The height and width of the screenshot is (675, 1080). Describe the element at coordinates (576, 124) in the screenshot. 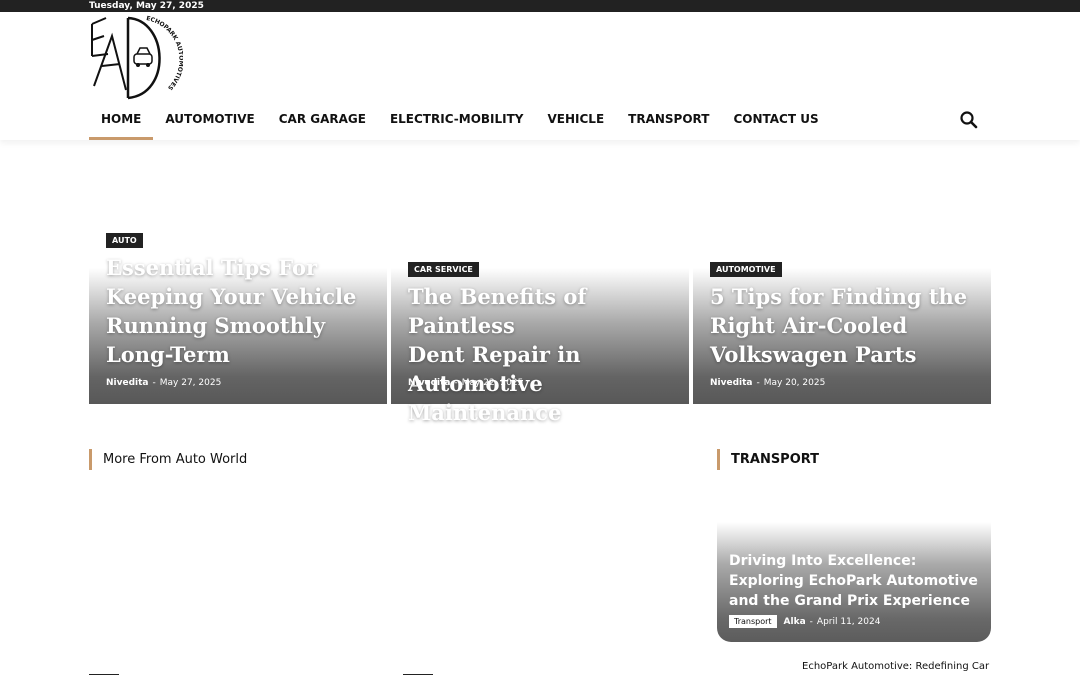

I see `nav-item-vehicle: VEHICLE` at that location.